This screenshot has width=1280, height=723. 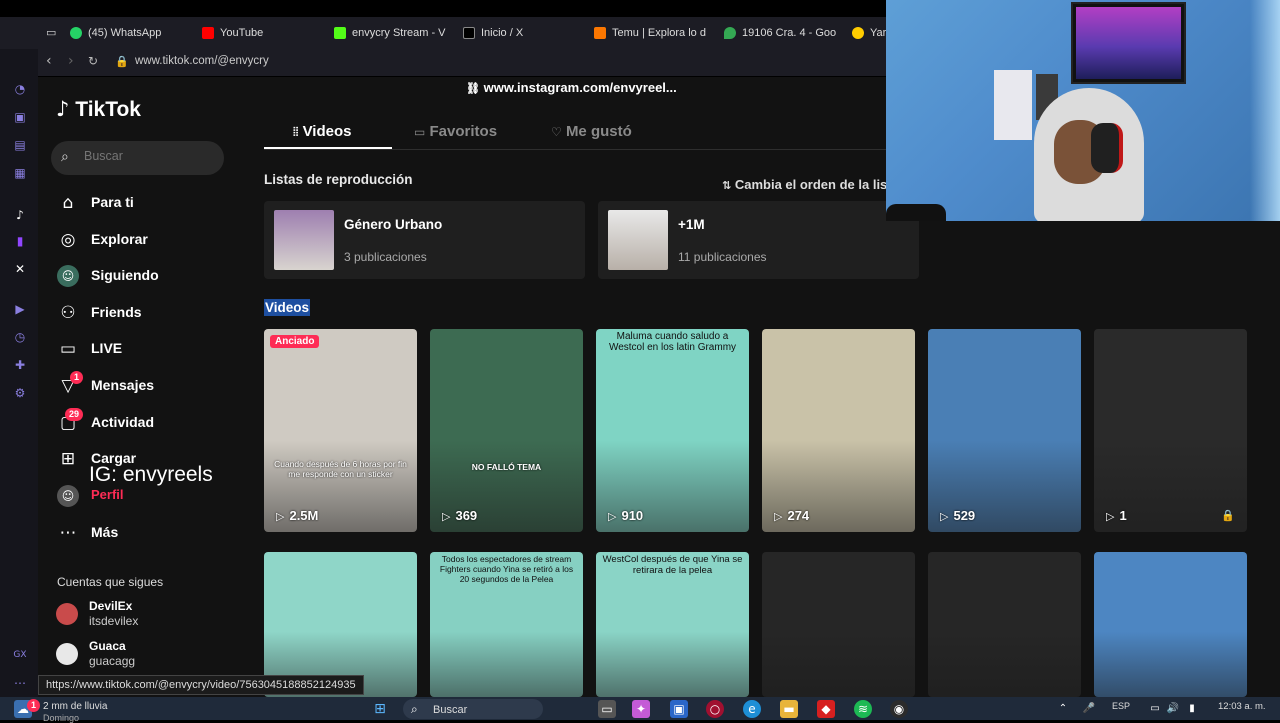 I want to click on nav-actividad: ▢ 29 Actividad, so click(x=152, y=422).